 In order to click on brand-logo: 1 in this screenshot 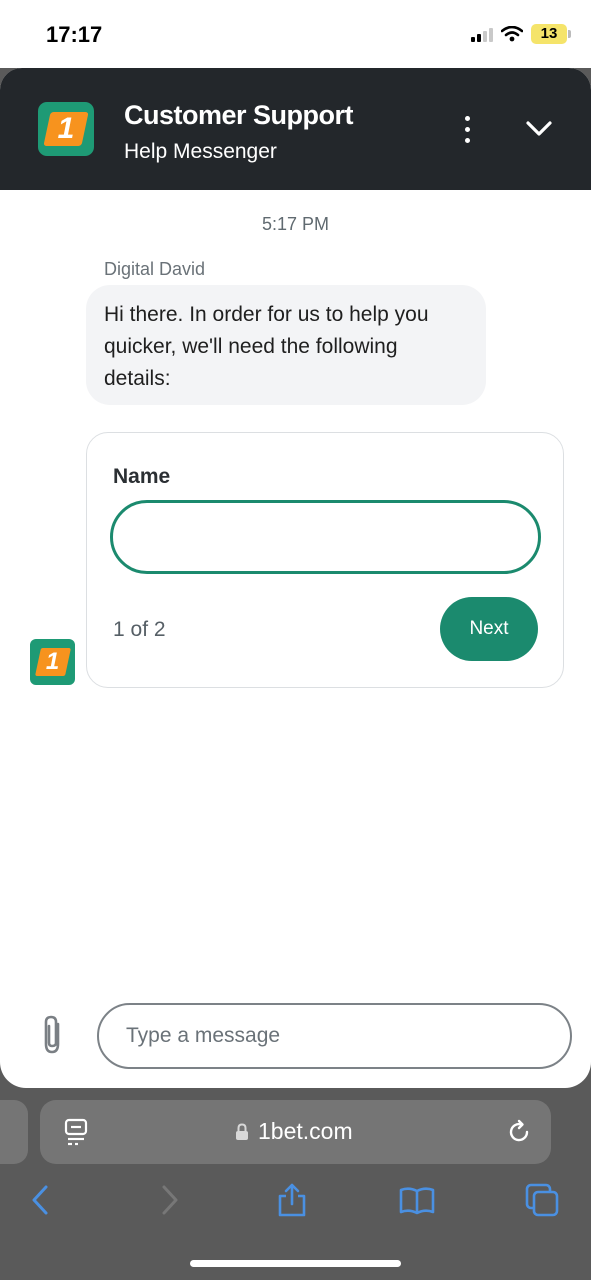, I will do `click(66, 129)`.